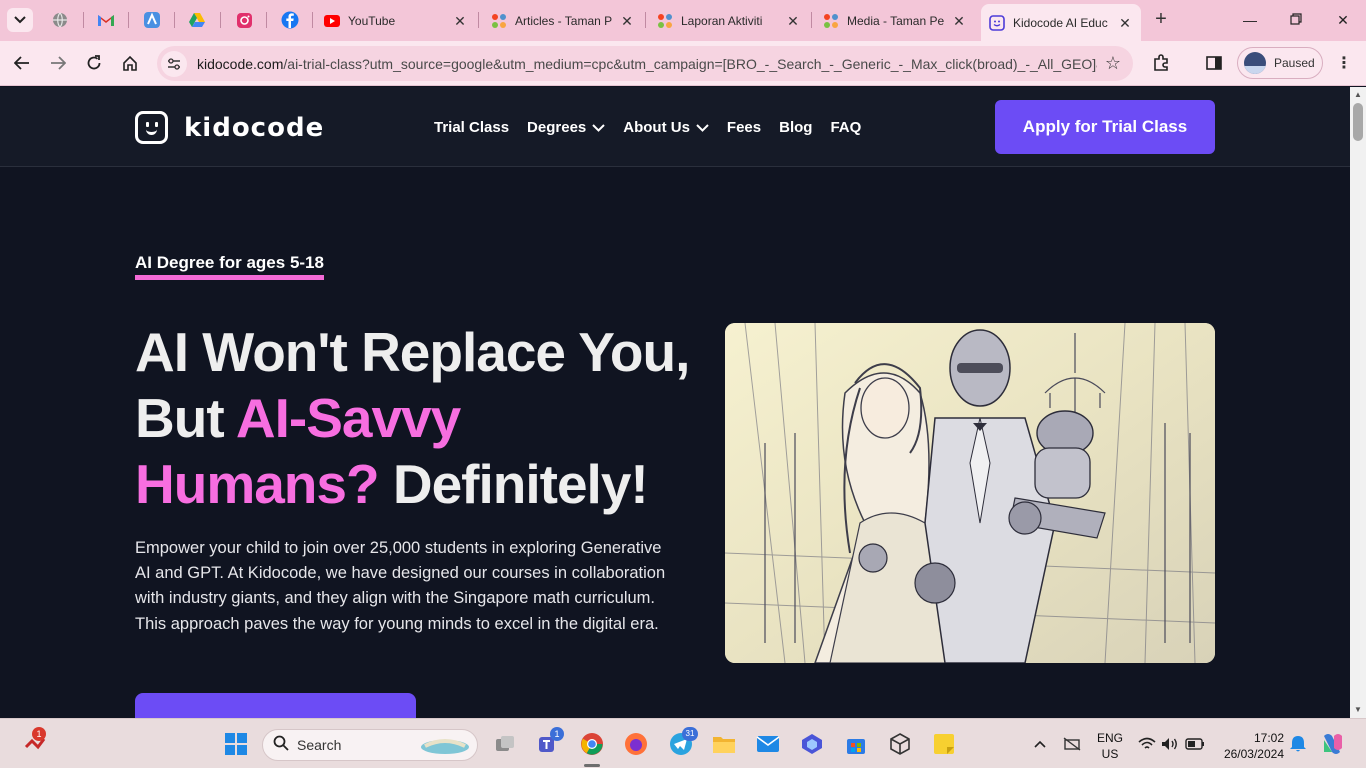 The image size is (1366, 768). I want to click on site-logo: kidocode, so click(229, 127).